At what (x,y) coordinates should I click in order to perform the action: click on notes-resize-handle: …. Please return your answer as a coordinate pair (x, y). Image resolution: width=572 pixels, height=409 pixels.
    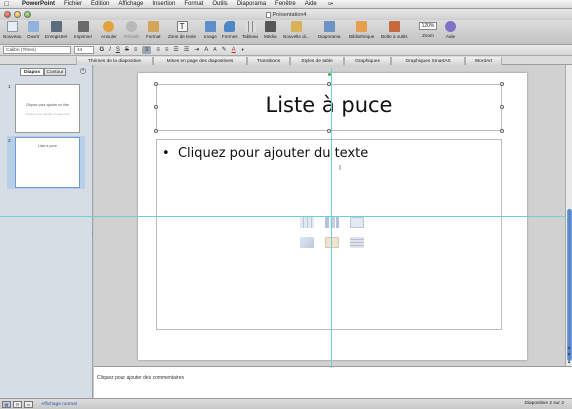
    Looking at the image, I should click on (331, 367).